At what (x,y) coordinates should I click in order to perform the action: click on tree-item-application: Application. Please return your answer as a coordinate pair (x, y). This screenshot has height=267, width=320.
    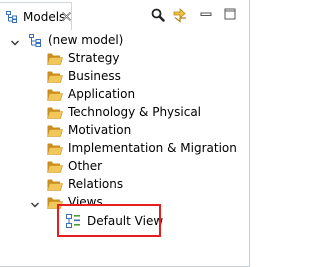
    Looking at the image, I should click on (124, 94).